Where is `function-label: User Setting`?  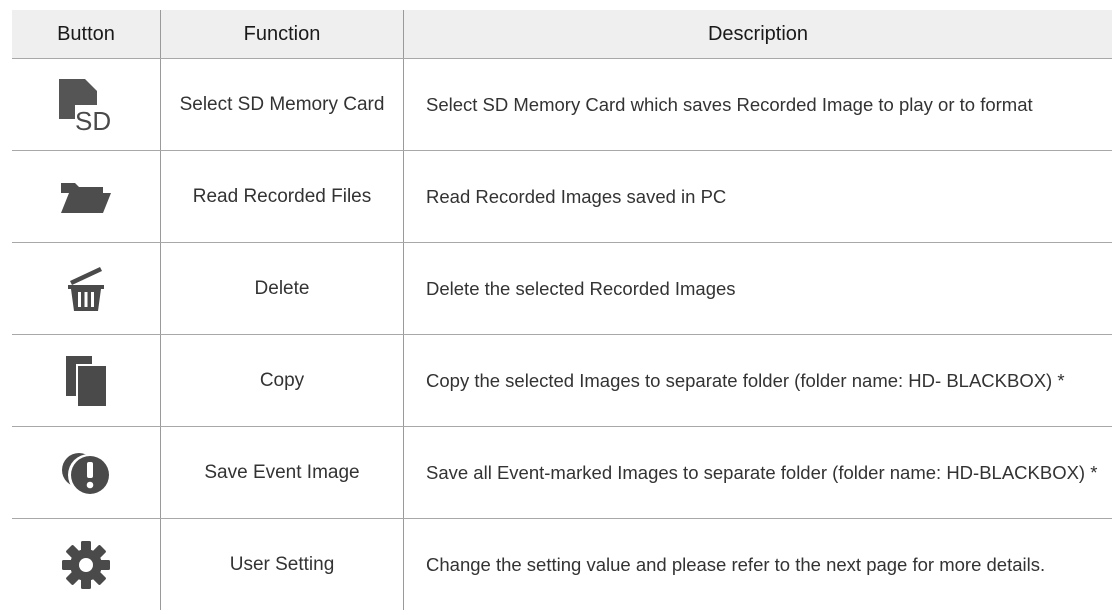
function-label: User Setting is located at coordinates (281, 564).